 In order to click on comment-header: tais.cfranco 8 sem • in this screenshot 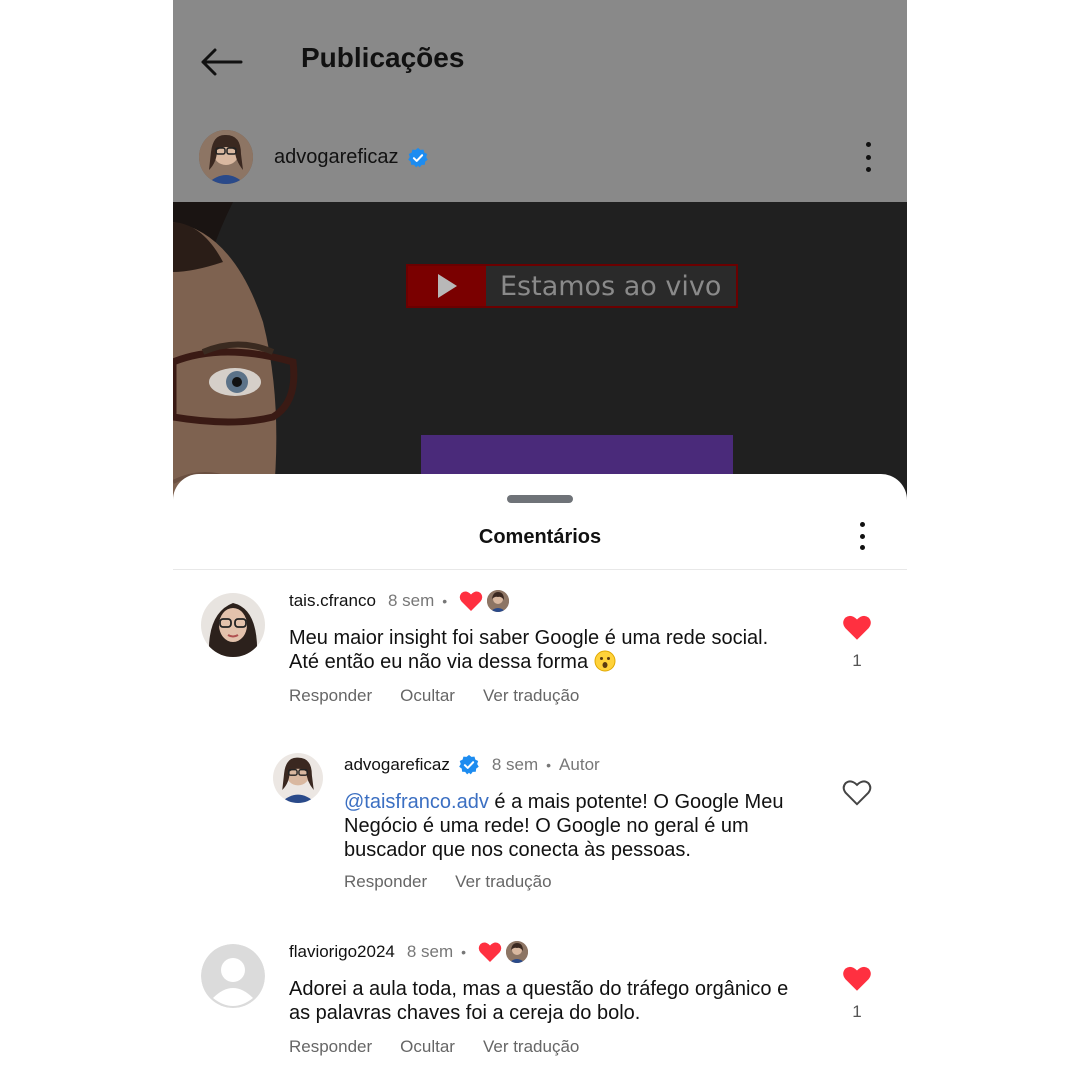, I will do `click(399, 601)`.